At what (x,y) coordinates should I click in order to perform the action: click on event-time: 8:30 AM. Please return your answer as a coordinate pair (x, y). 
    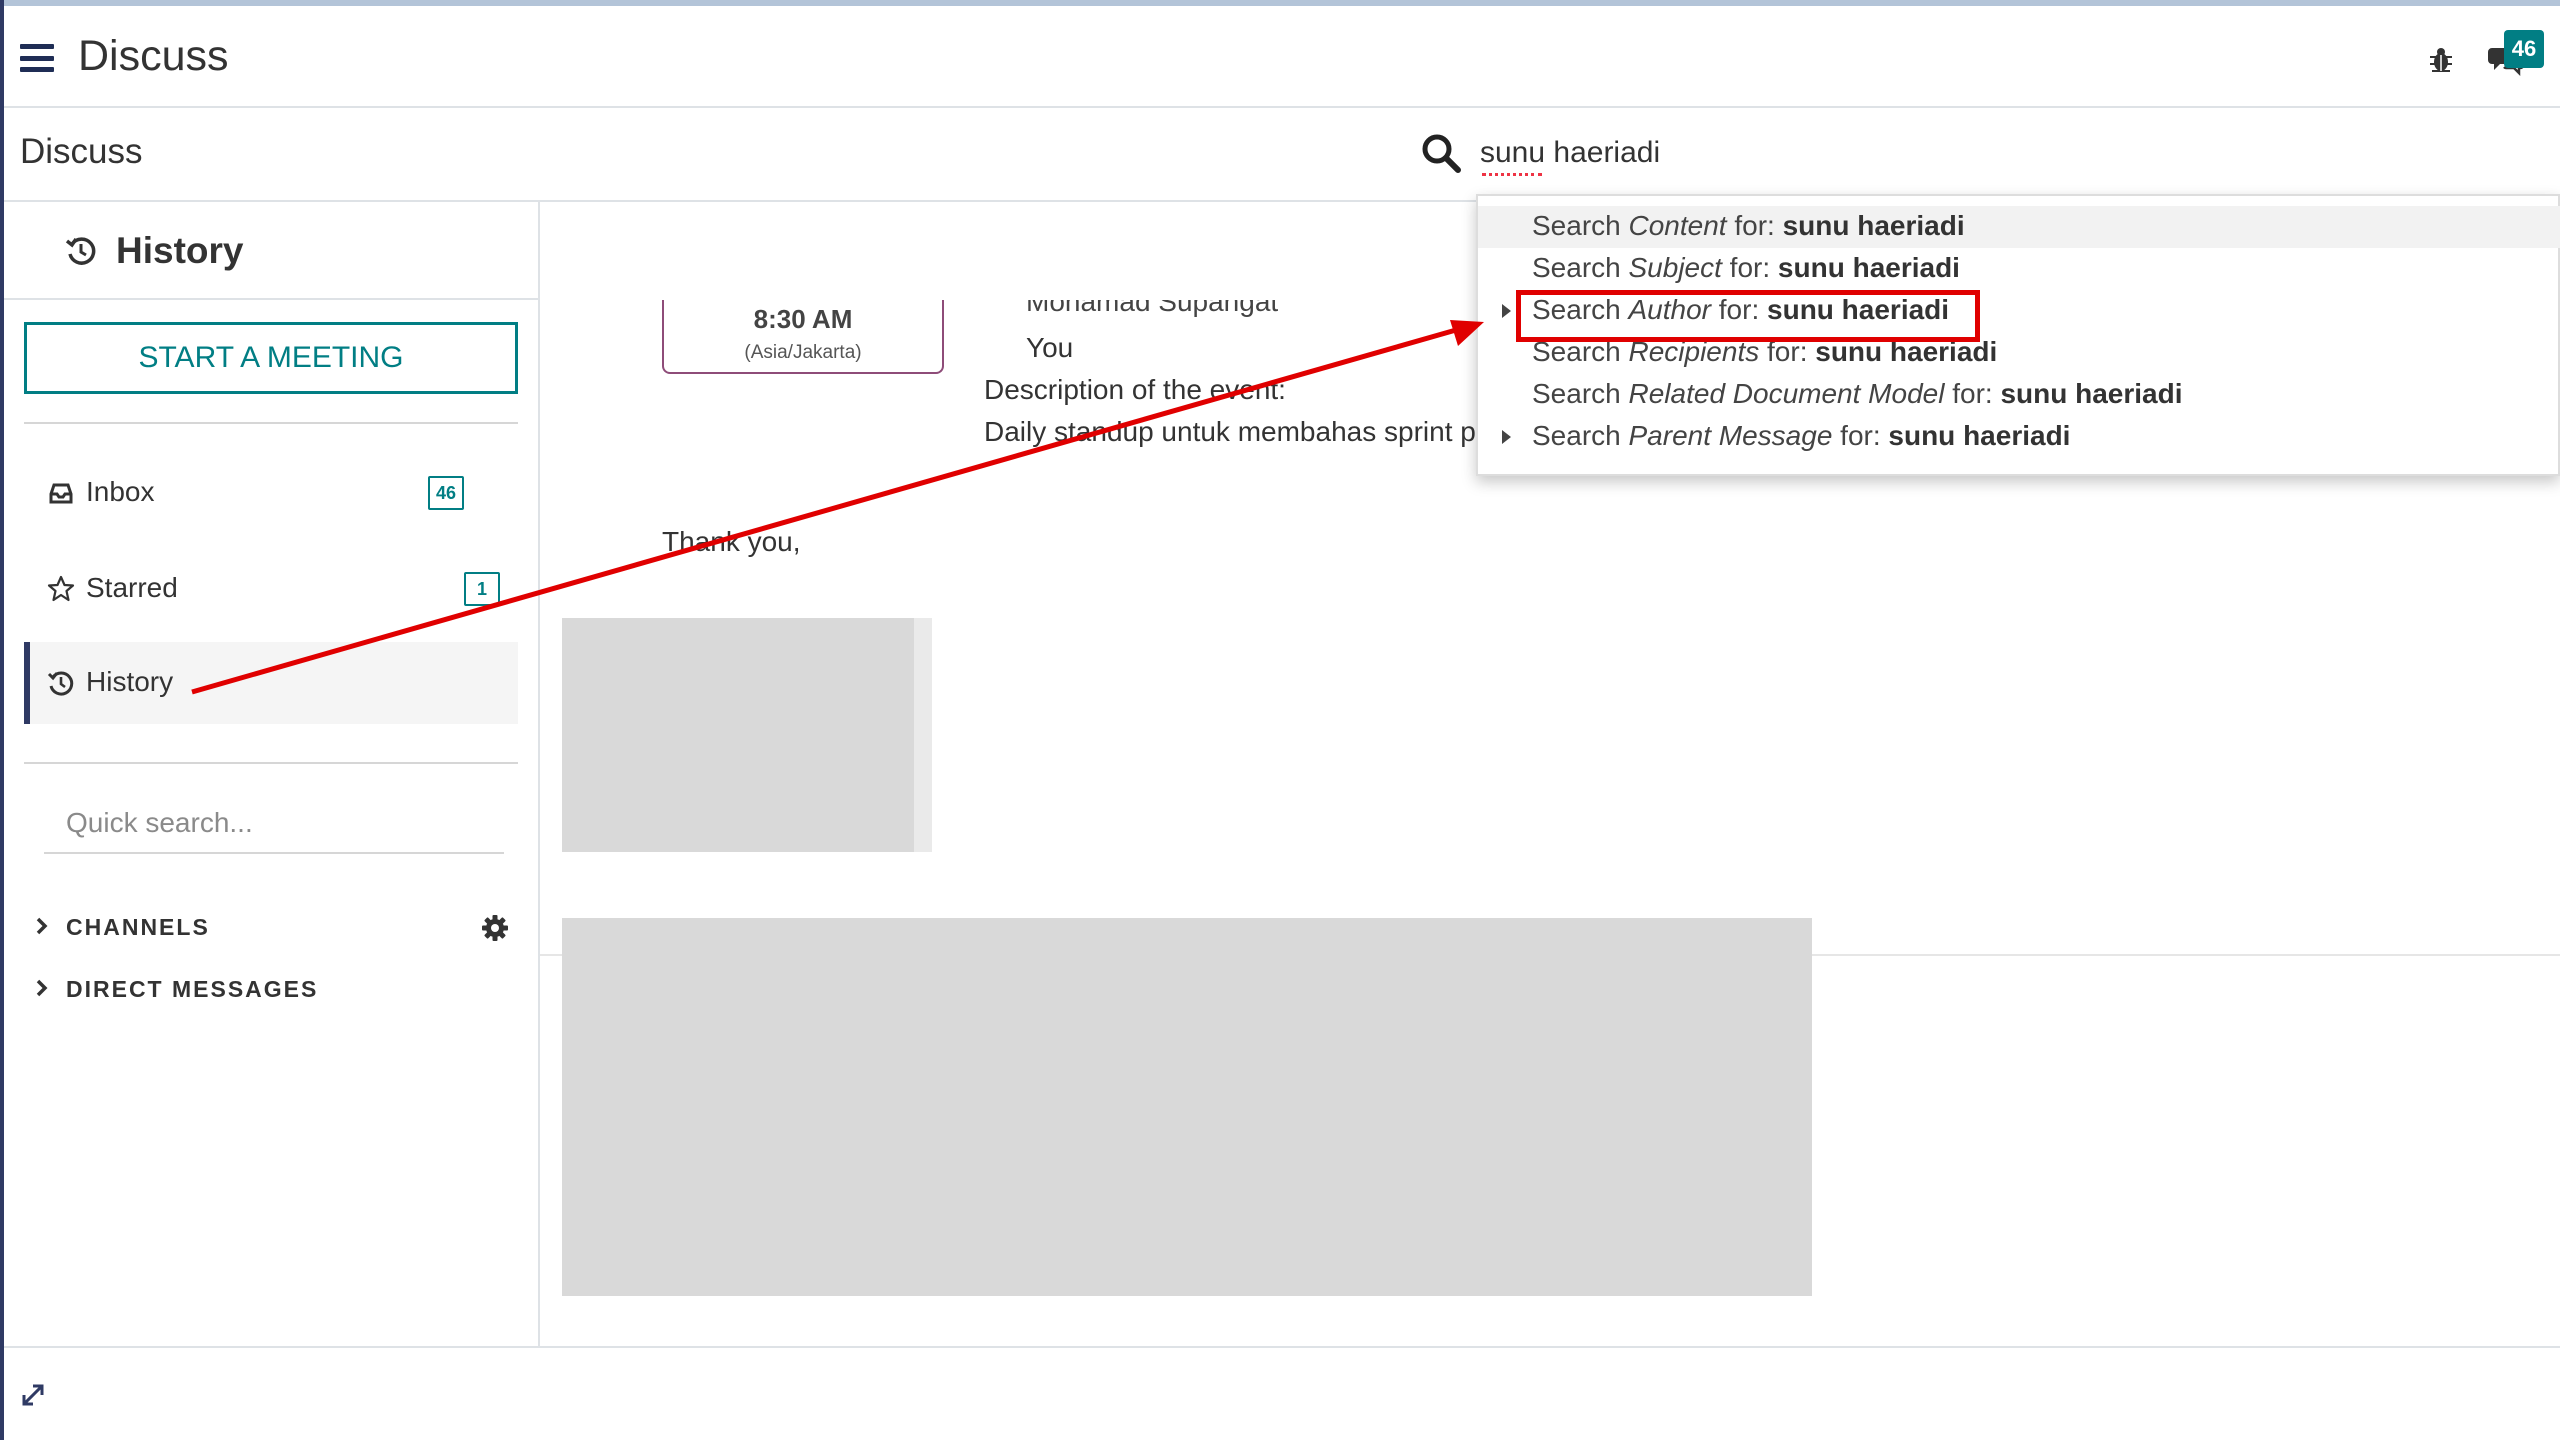
    Looking at the image, I should click on (803, 319).